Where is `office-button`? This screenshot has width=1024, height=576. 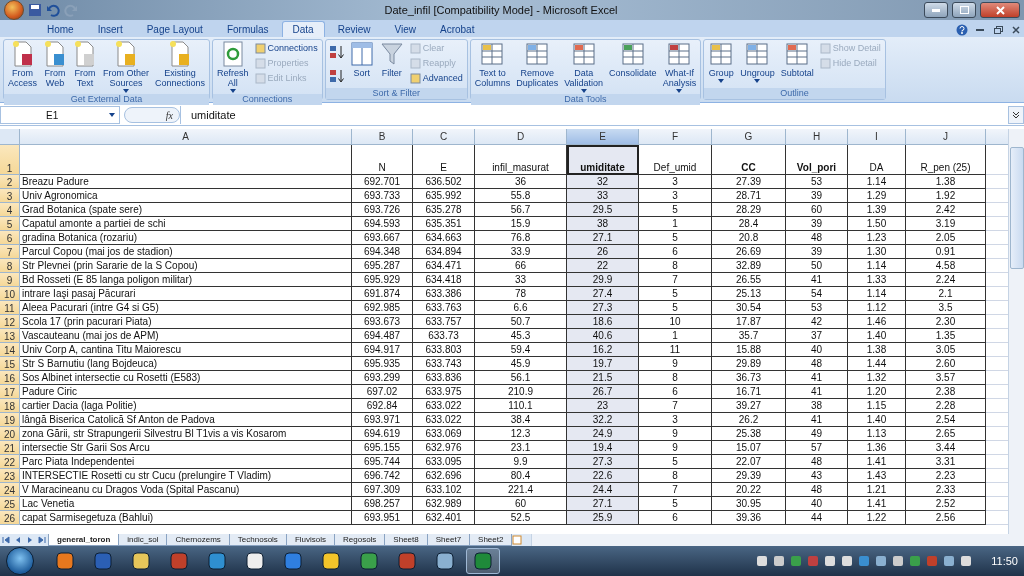 office-button is located at coordinates (14, 10).